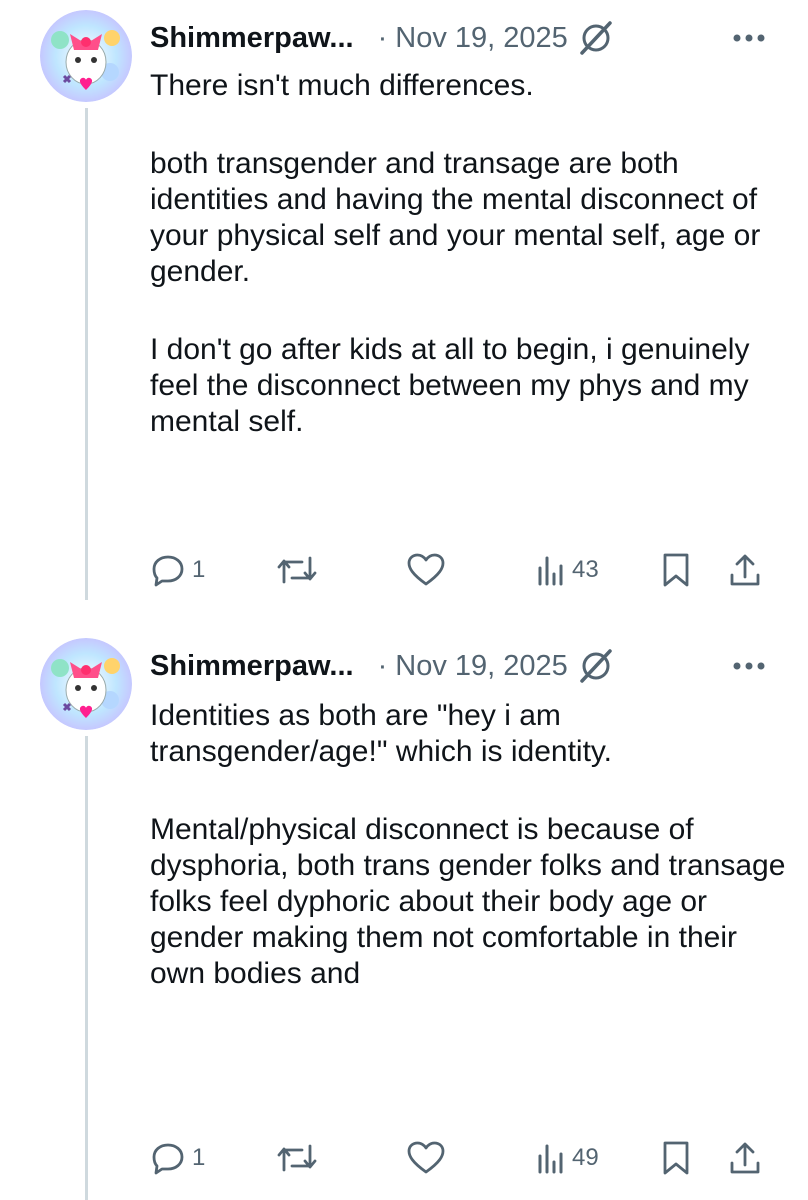  I want to click on views-count: 49, so click(585, 1157).